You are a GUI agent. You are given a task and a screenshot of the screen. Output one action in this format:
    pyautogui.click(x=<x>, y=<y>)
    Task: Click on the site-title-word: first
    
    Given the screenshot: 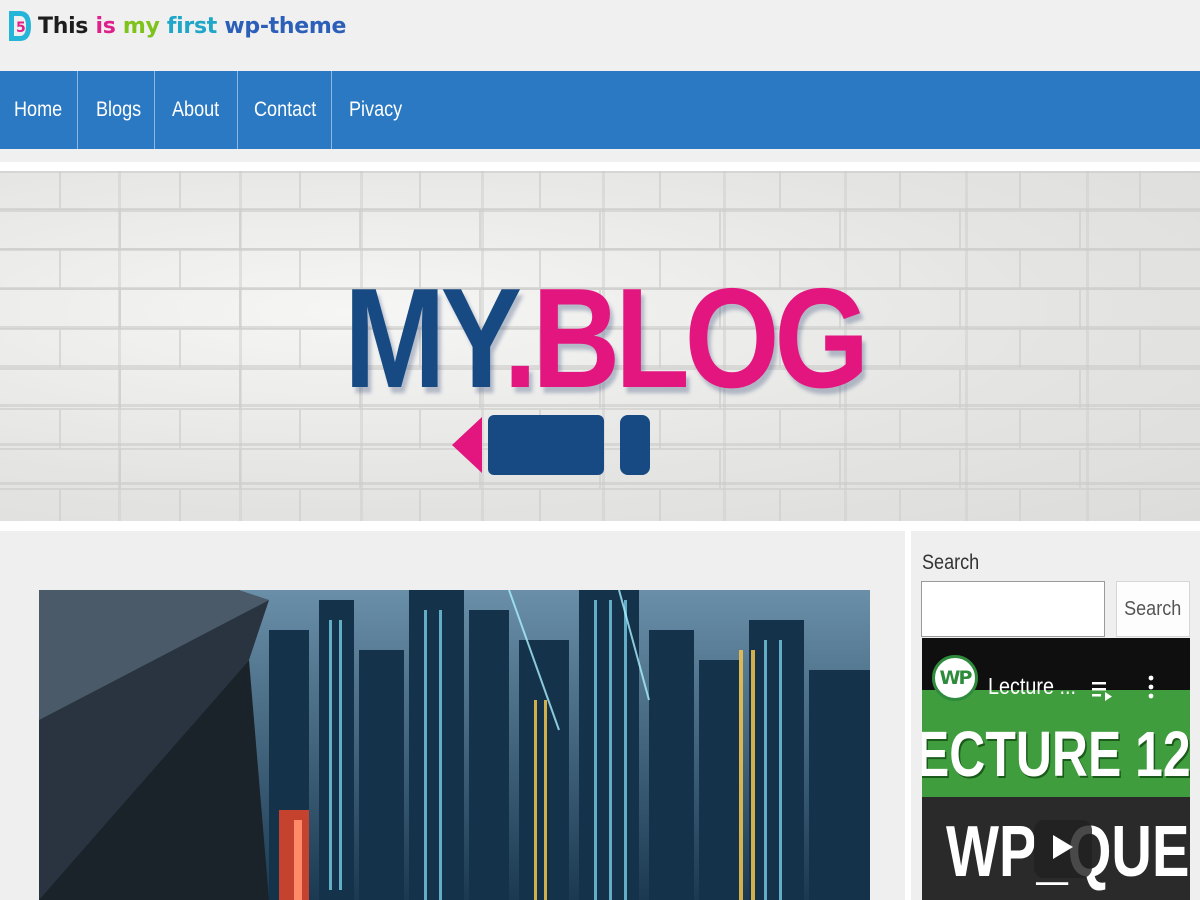 What is the action you would take?
    pyautogui.click(x=188, y=26)
    